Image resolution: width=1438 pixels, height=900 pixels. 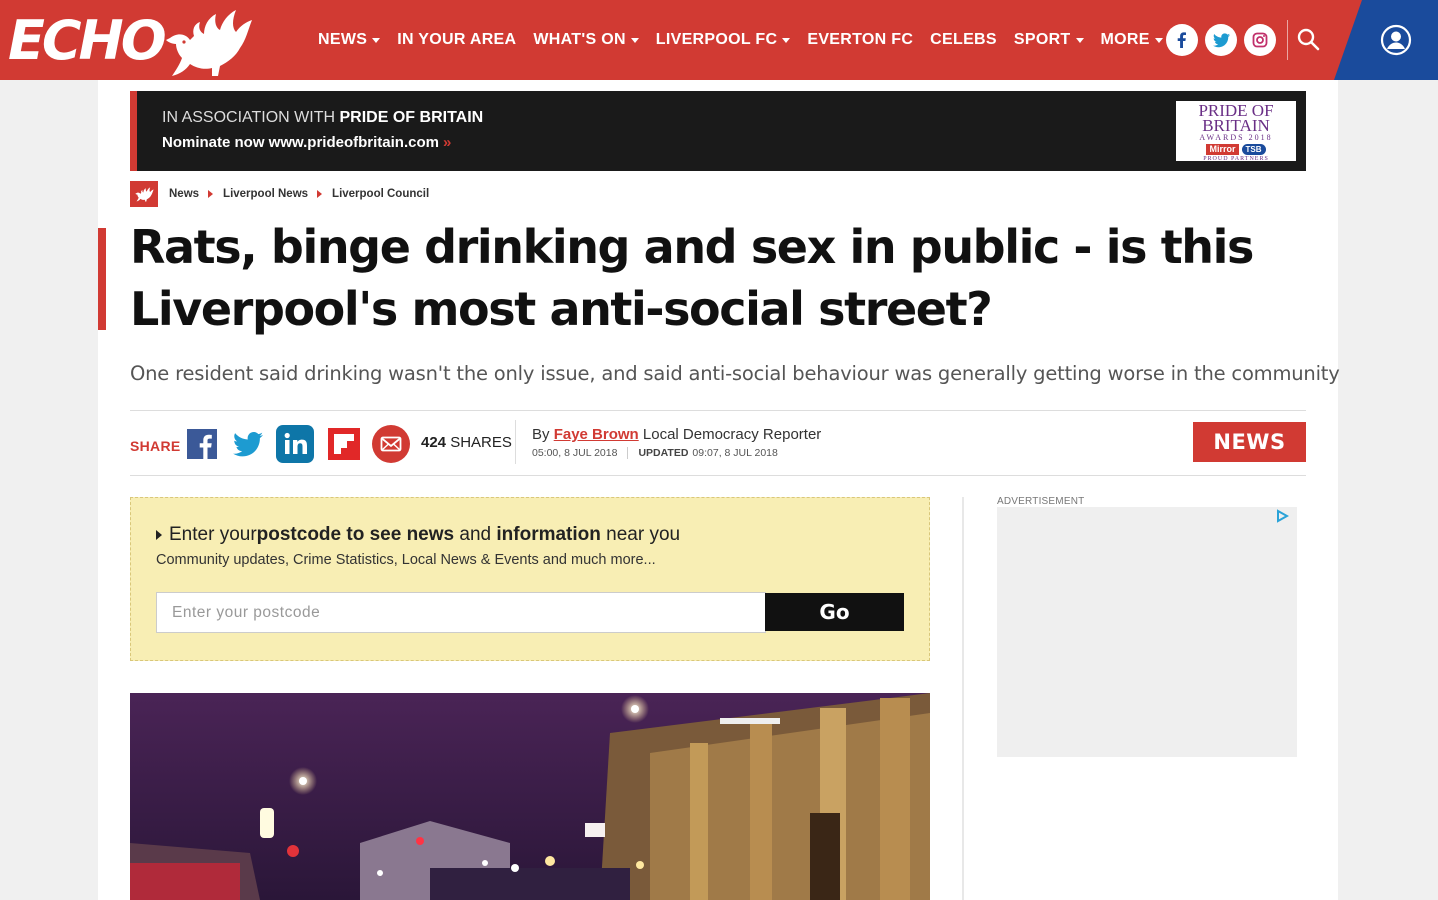 What do you see at coordinates (461, 612) in the screenshot?
I see `postcode-input` at bounding box center [461, 612].